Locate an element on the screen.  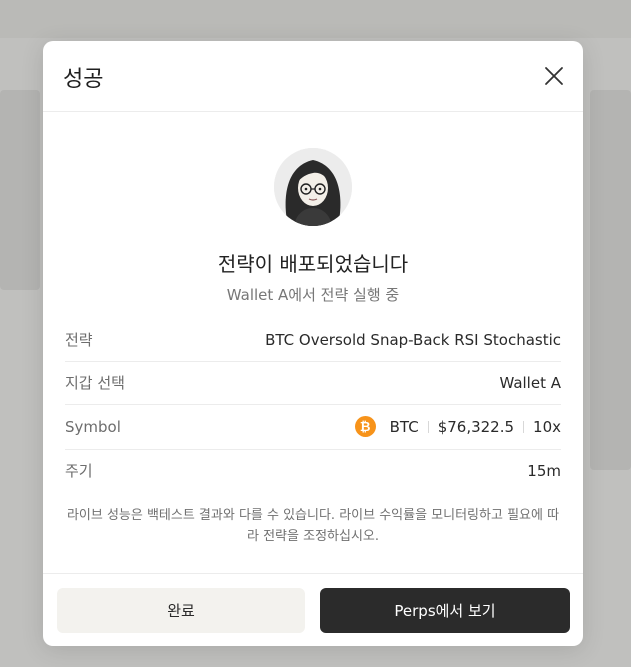
interval-value: 15m is located at coordinates (544, 470).